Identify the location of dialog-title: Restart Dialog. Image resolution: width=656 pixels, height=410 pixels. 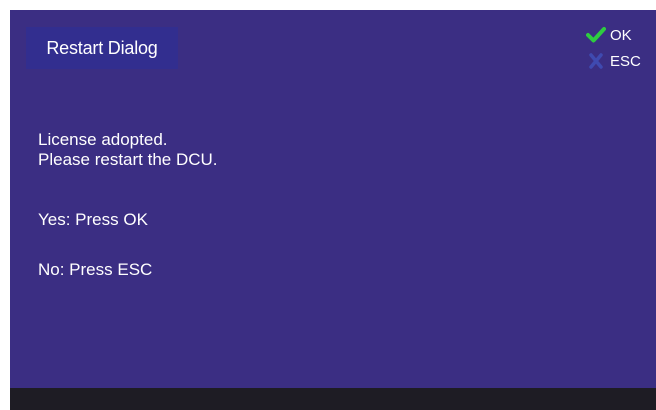
(102, 47).